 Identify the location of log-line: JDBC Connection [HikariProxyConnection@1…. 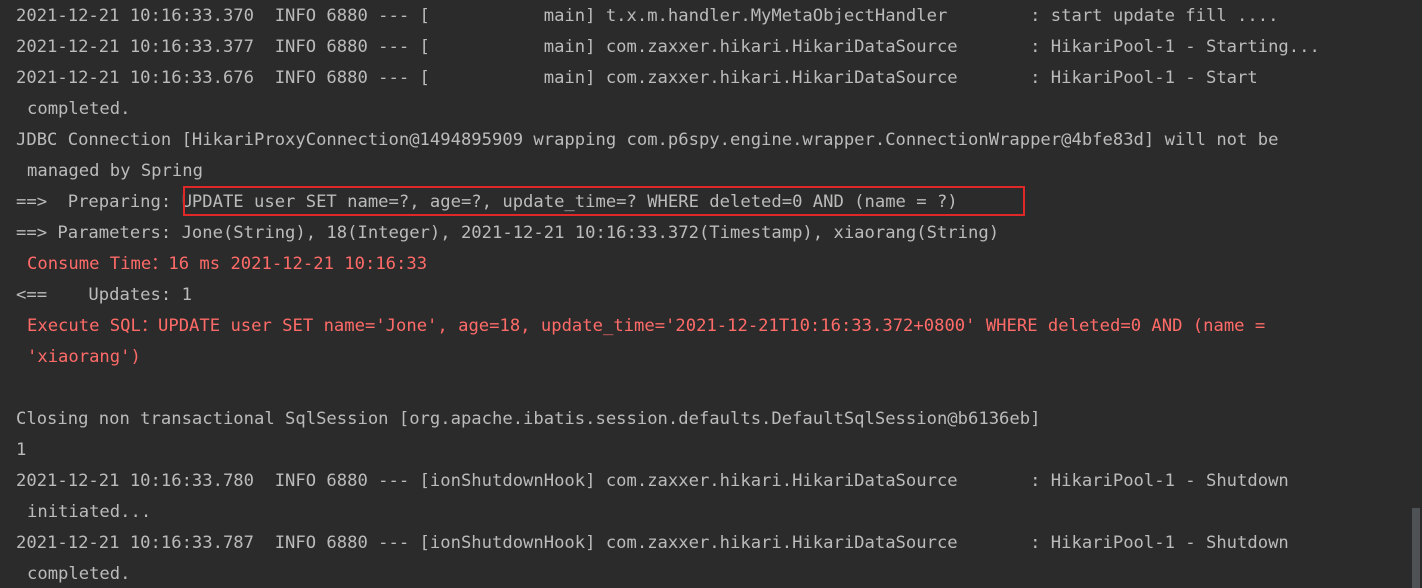
(647, 140).